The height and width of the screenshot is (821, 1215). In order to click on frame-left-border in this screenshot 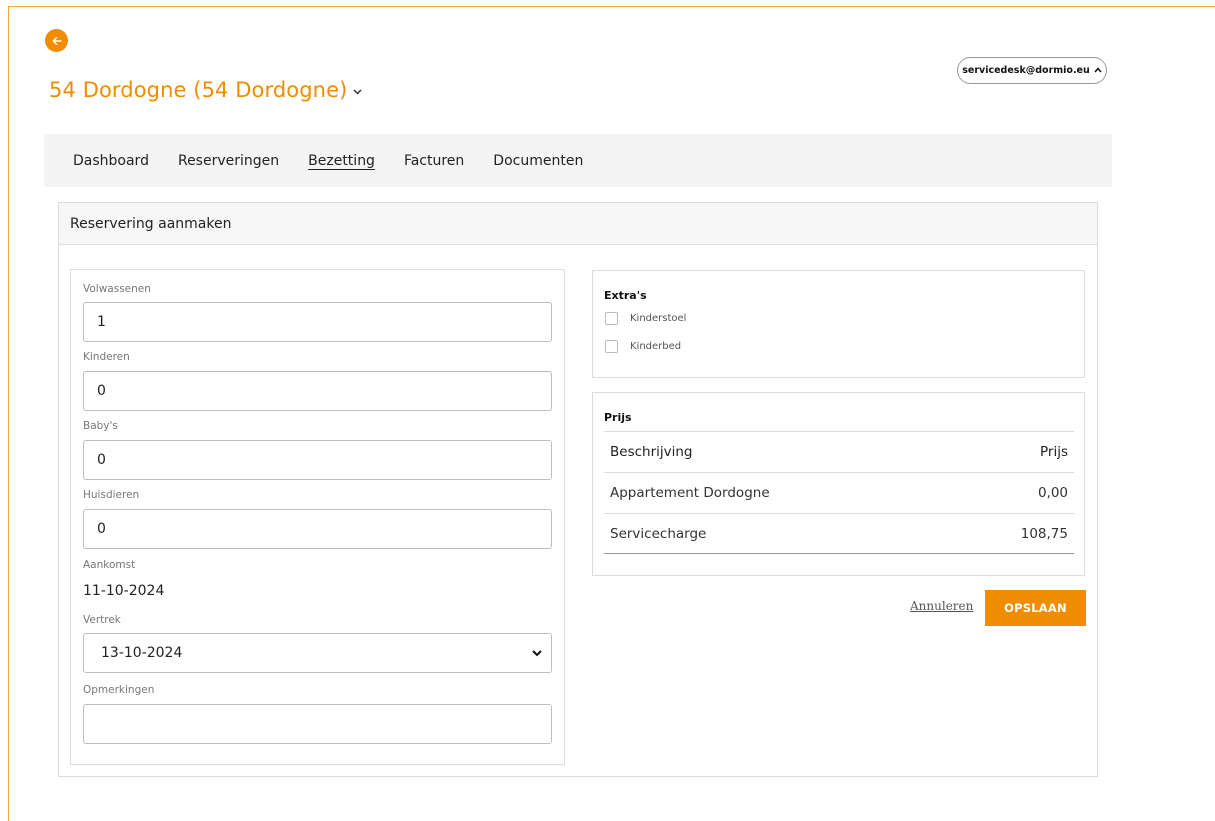, I will do `click(8, 413)`.